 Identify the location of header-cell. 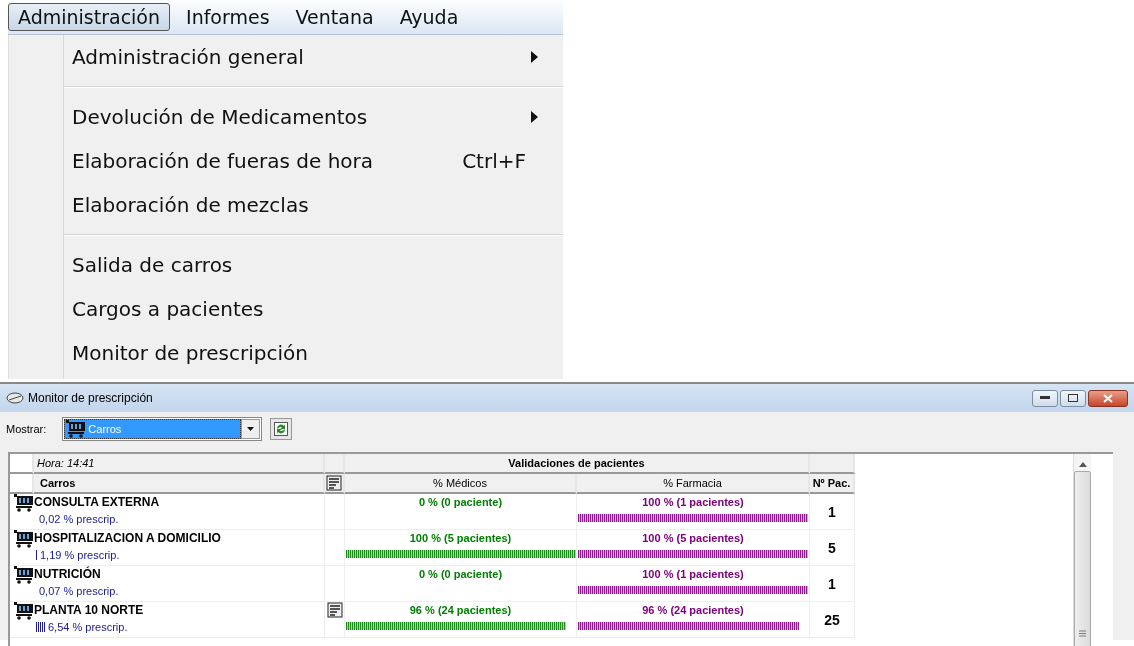
(832, 464).